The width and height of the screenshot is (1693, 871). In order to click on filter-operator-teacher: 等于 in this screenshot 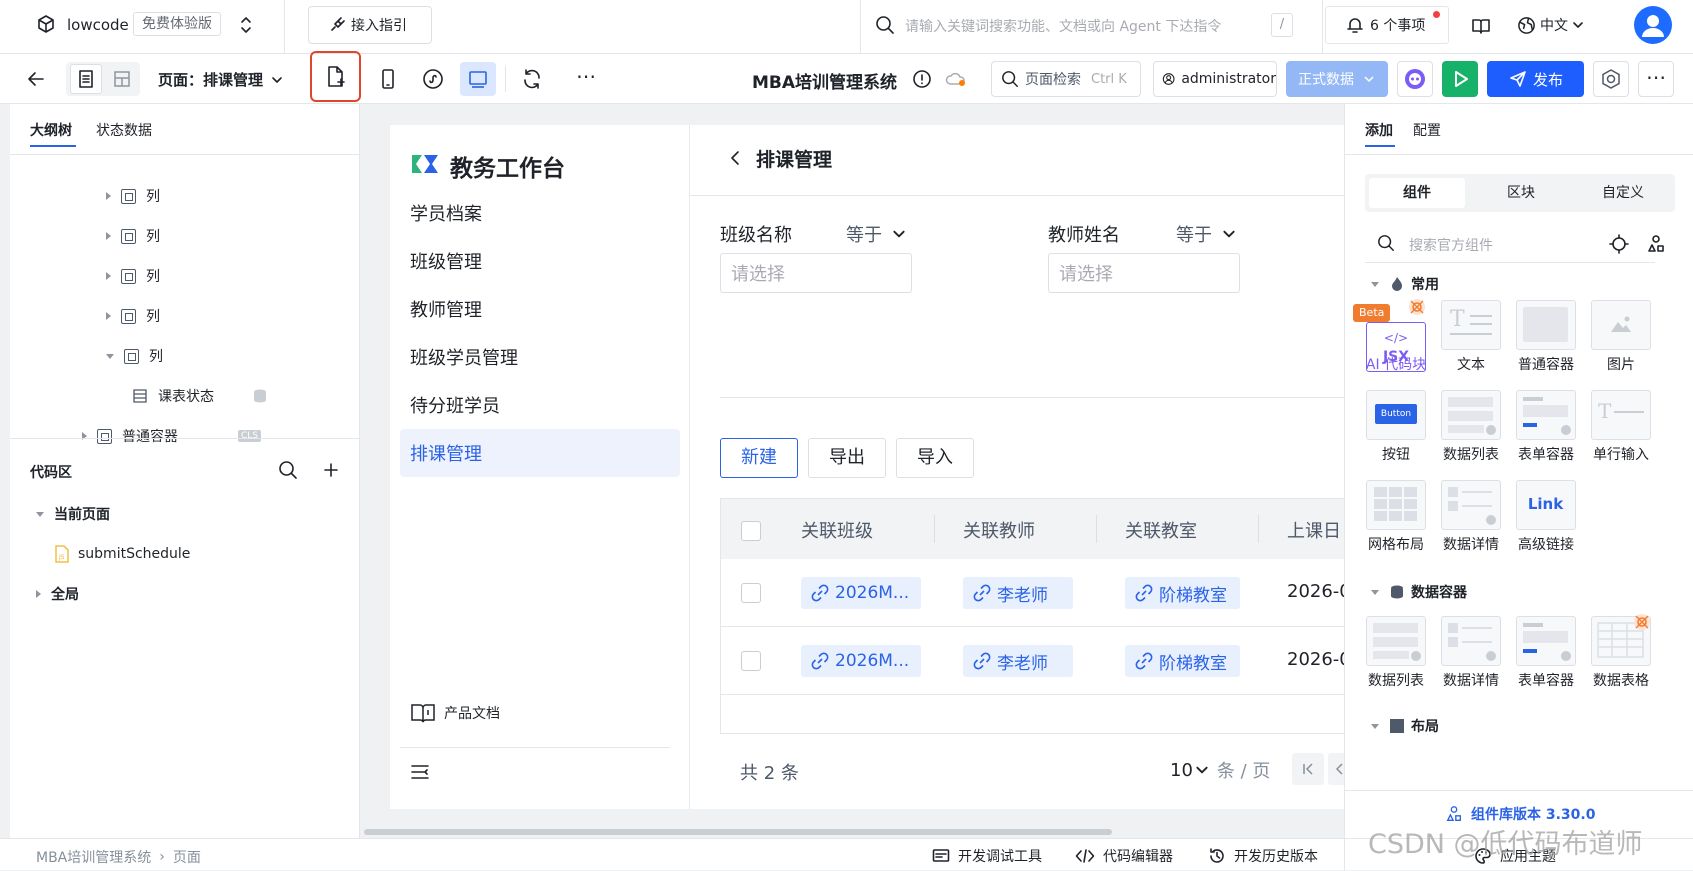, I will do `click(1206, 234)`.